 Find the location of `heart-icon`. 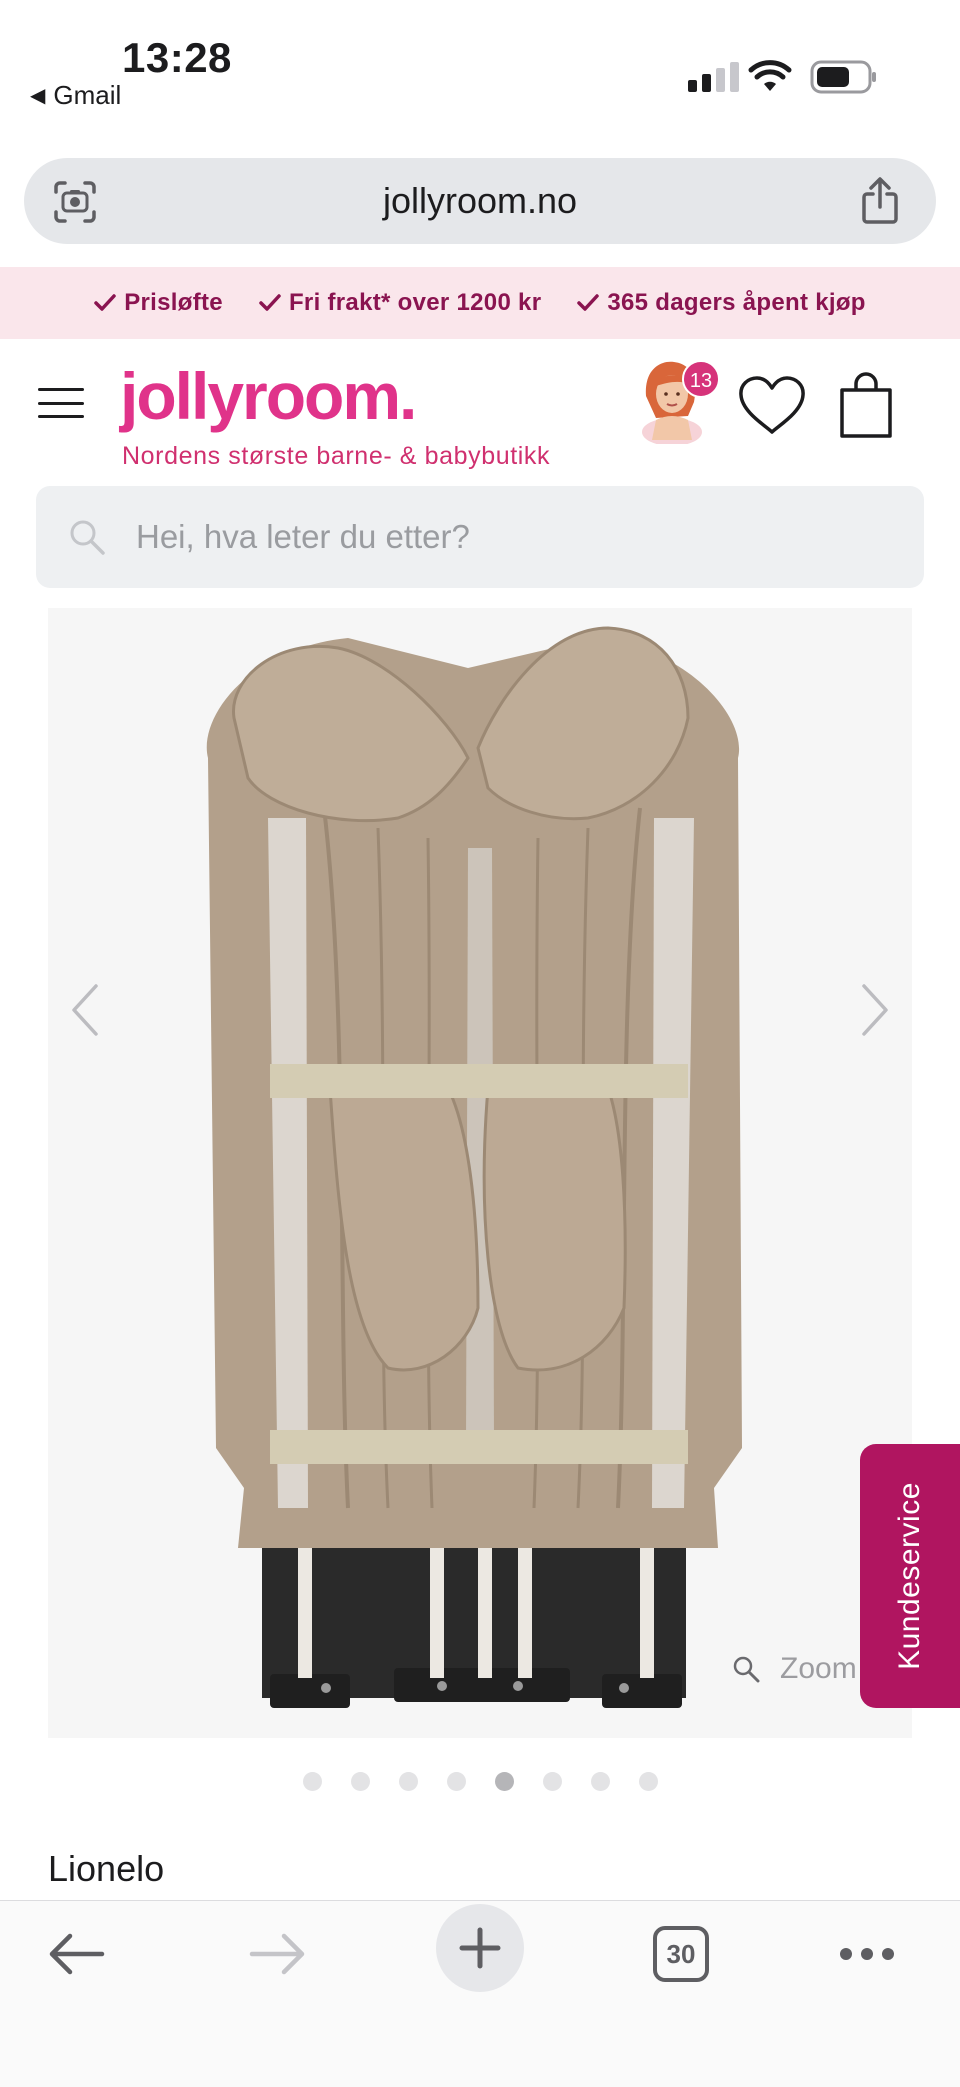

heart-icon is located at coordinates (772, 406).